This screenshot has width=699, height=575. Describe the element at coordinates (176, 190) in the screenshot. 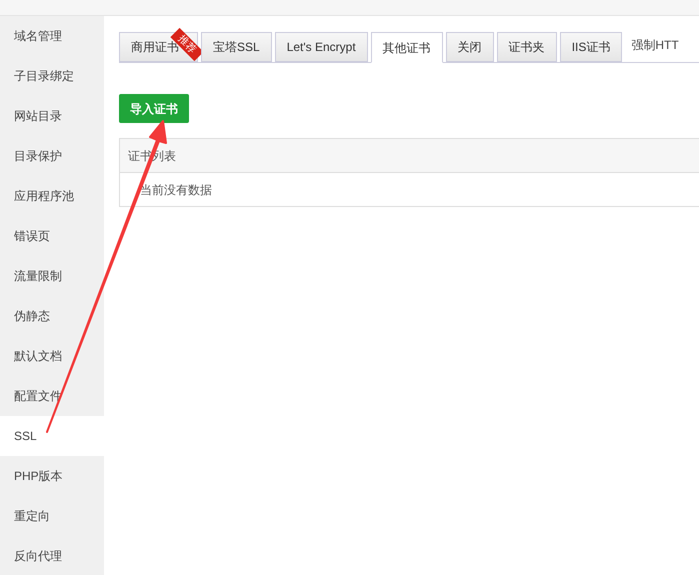

I see `empty-message: 当前没有数据` at that location.